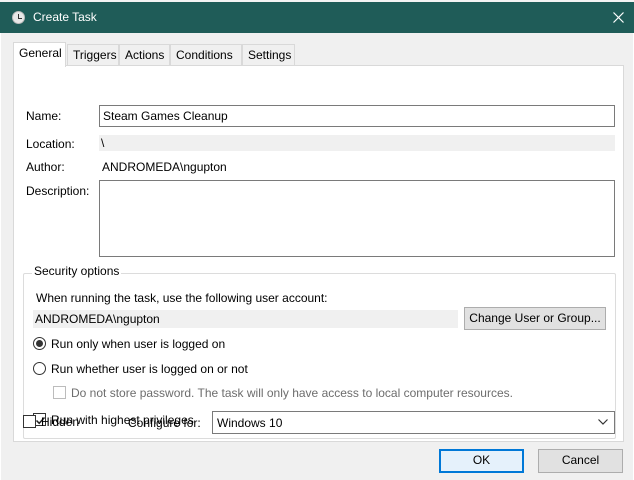 The width and height of the screenshot is (634, 480). I want to click on hidden-checkbox, so click(29, 421).